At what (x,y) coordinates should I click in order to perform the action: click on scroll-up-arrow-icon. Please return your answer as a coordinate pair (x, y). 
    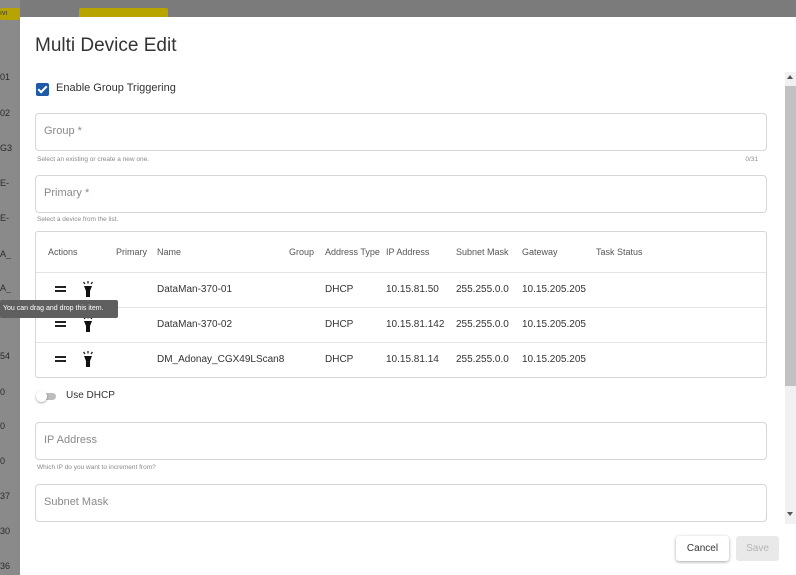
    Looking at the image, I should click on (790, 77).